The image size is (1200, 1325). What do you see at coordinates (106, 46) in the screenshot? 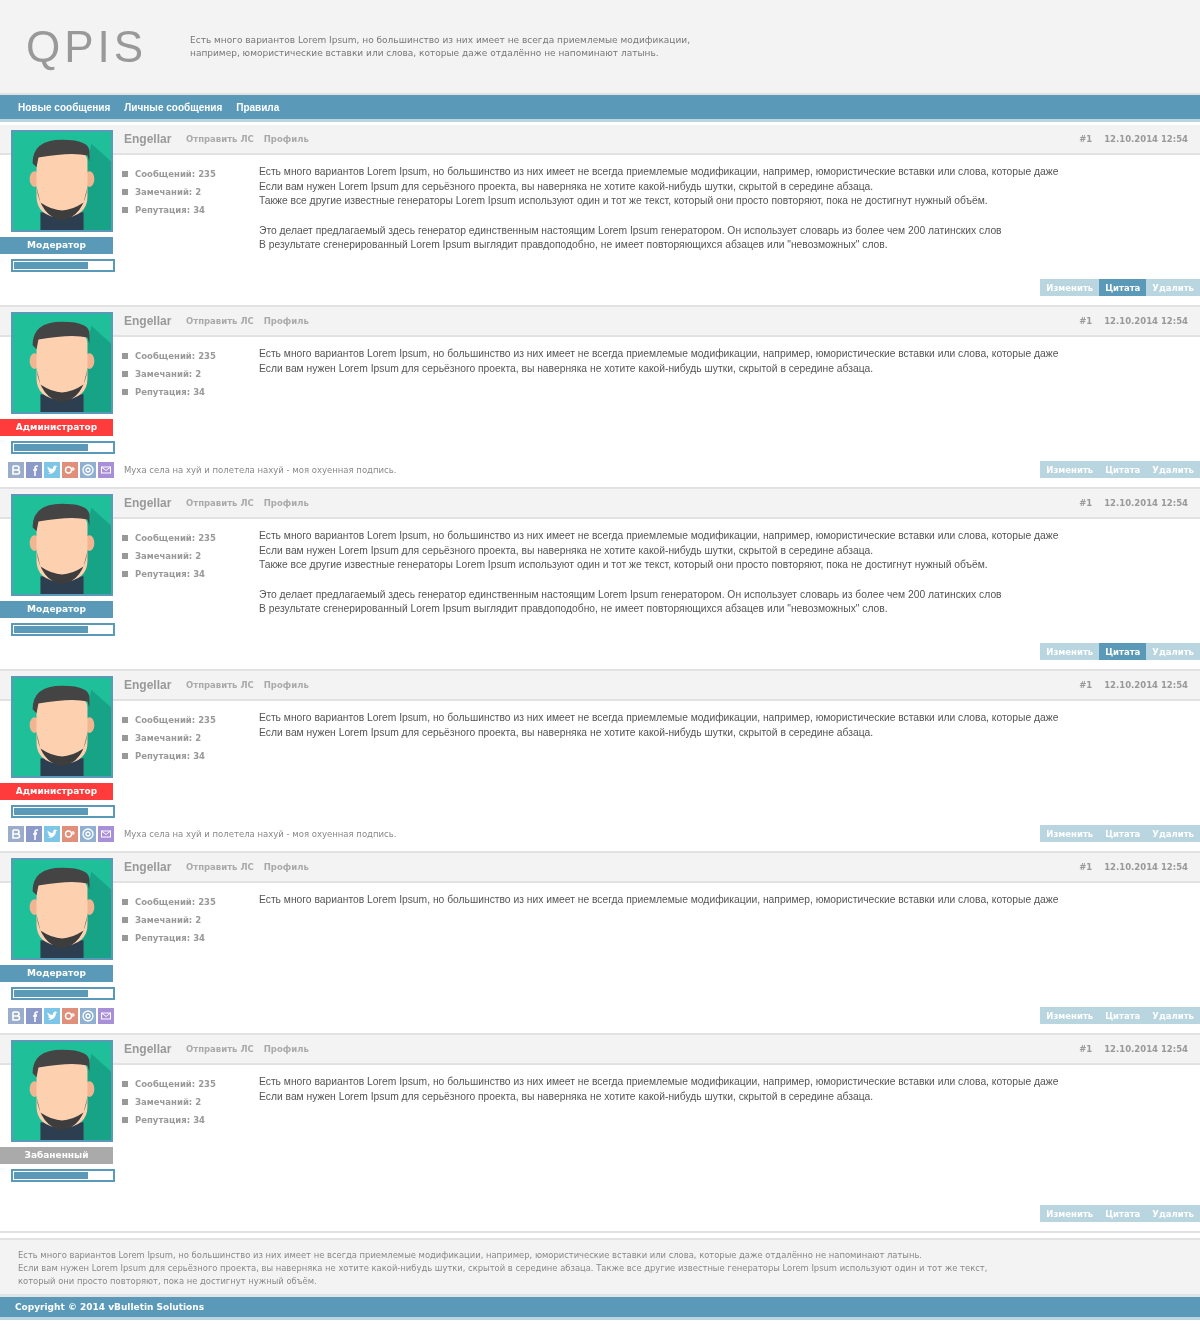
I see `logo: QPIS` at bounding box center [106, 46].